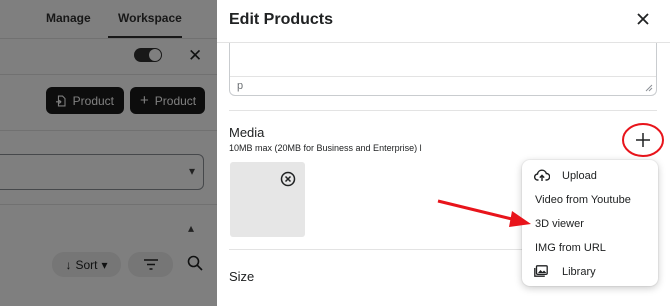  Describe the element at coordinates (247, 132) in the screenshot. I see `media-section-title: Media` at that location.